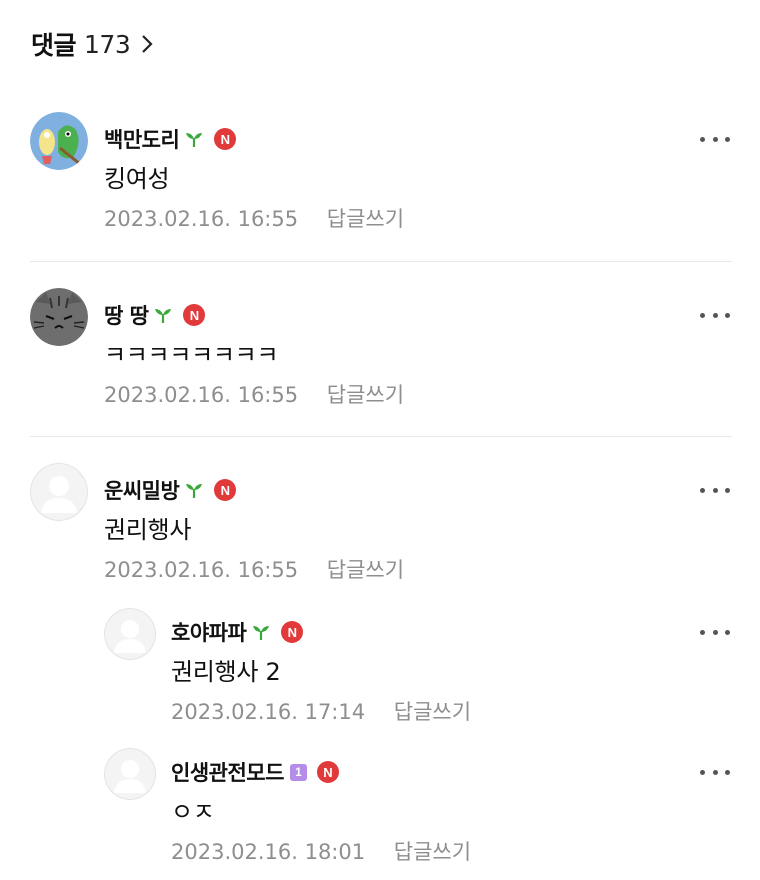 This screenshot has height=880, width=760. I want to click on comments-count: 173, so click(107, 44).